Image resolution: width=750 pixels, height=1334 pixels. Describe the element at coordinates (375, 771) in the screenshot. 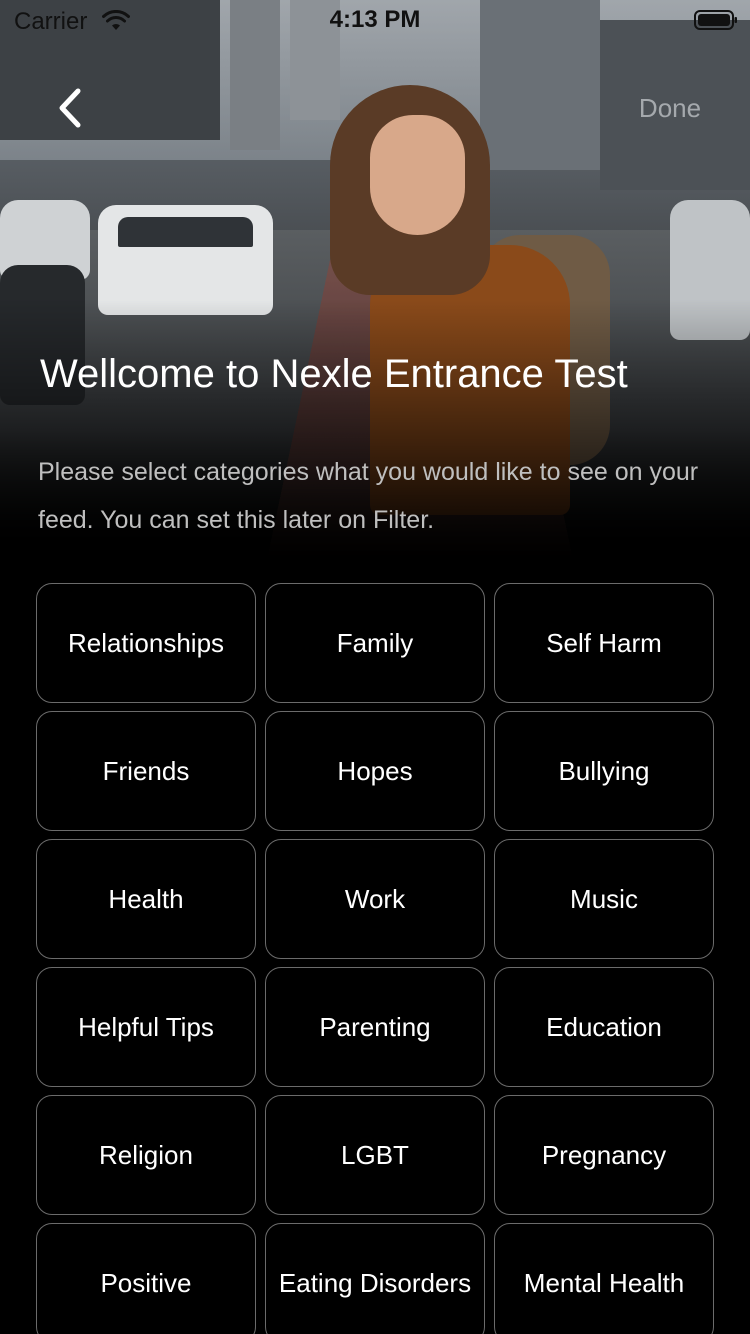

I see `category-chip: Hopes` at that location.